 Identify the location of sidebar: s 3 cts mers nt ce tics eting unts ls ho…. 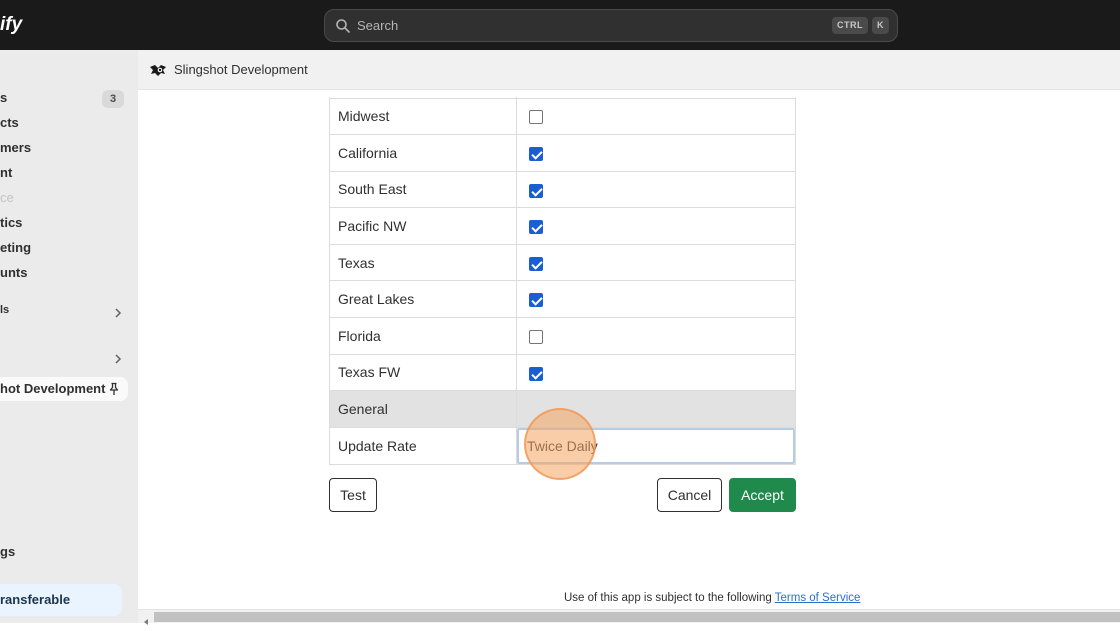
(69, 336).